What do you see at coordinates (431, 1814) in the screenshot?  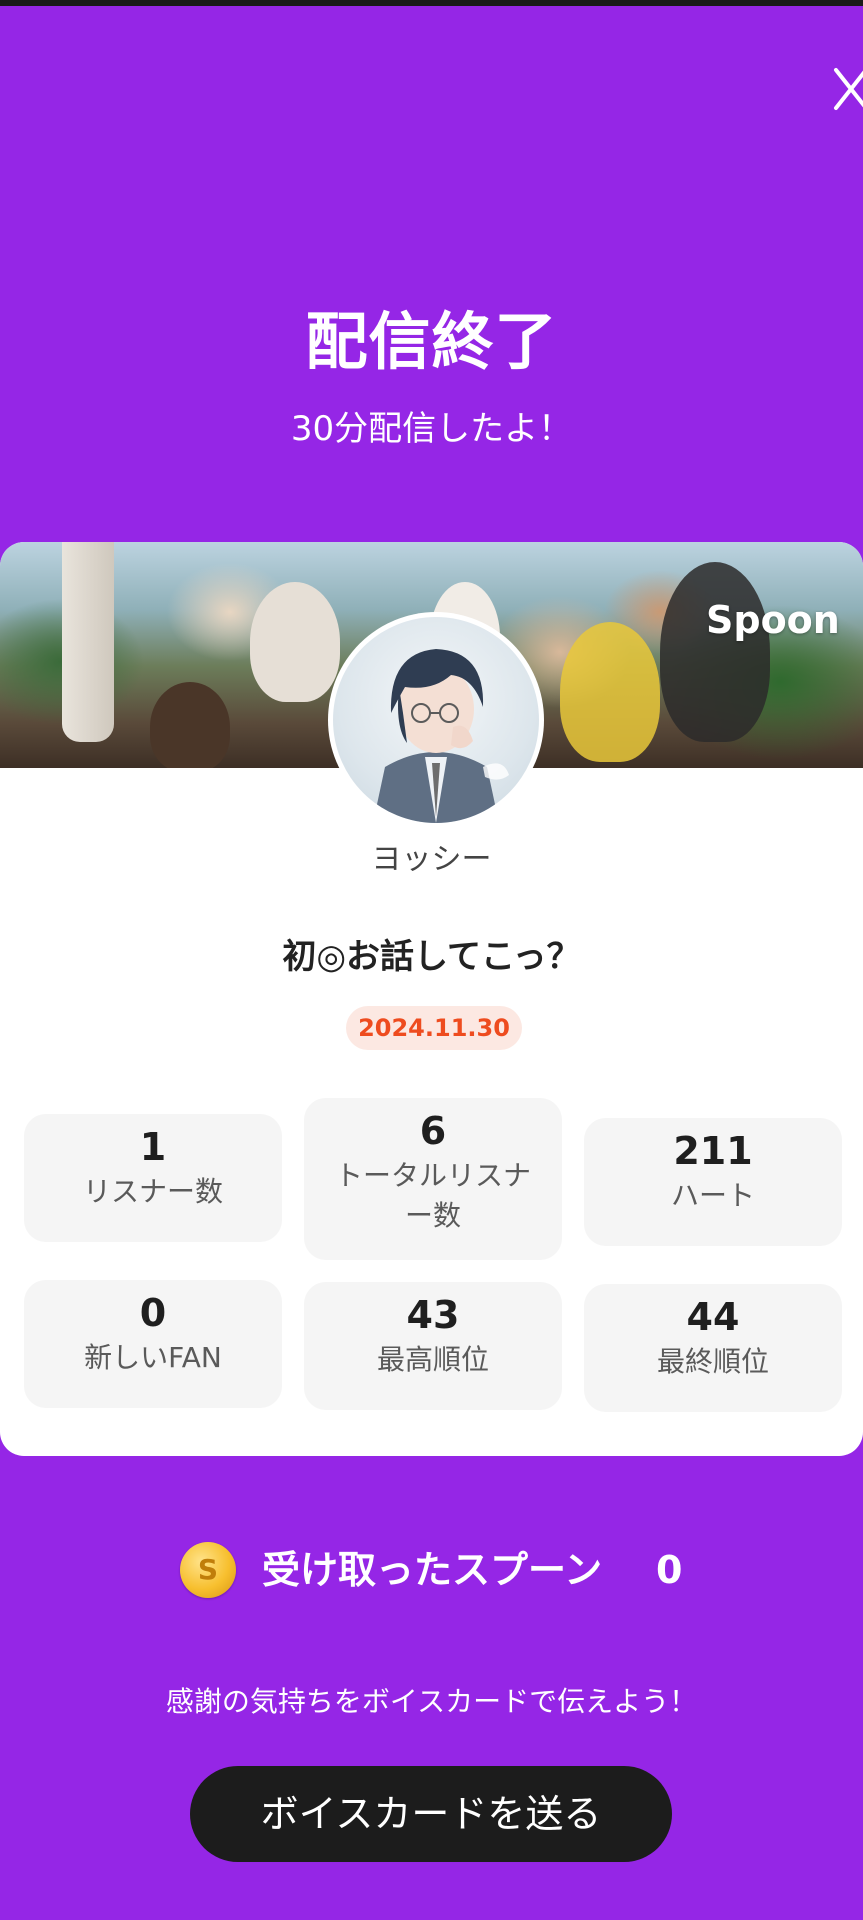 I see `send-voice-card-button: ボイスカードを送る` at bounding box center [431, 1814].